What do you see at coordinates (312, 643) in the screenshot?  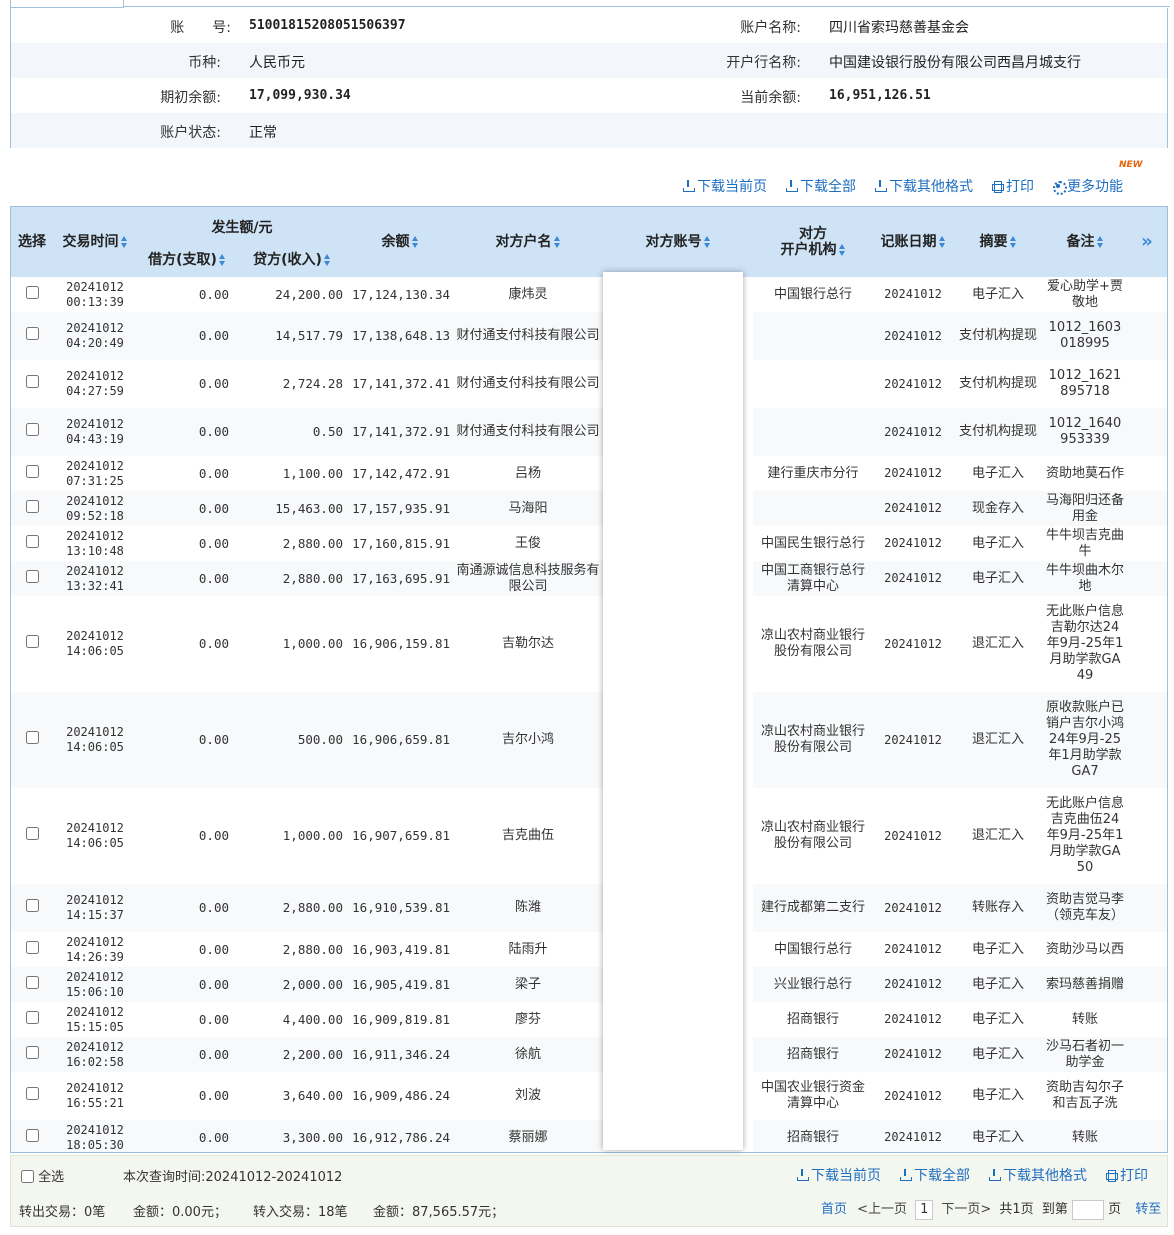 I see `cell-credit: 1,000.00` at bounding box center [312, 643].